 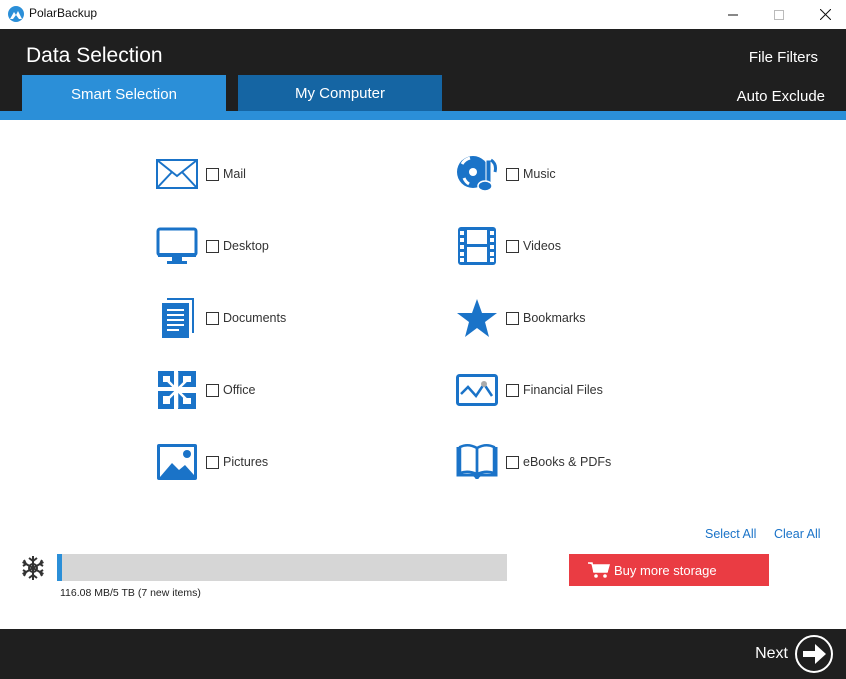 I want to click on pictures-icon, so click(x=177, y=462).